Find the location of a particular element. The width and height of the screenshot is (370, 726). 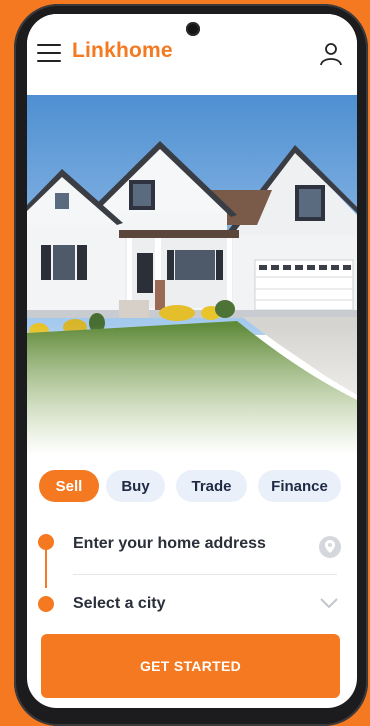

front-camera is located at coordinates (193, 29).